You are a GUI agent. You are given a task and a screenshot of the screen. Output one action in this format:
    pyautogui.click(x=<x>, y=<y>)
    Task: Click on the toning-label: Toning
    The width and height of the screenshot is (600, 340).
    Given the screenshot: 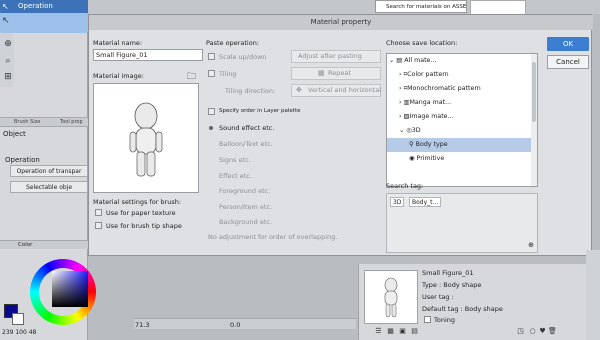 What is the action you would take?
    pyautogui.click(x=445, y=320)
    